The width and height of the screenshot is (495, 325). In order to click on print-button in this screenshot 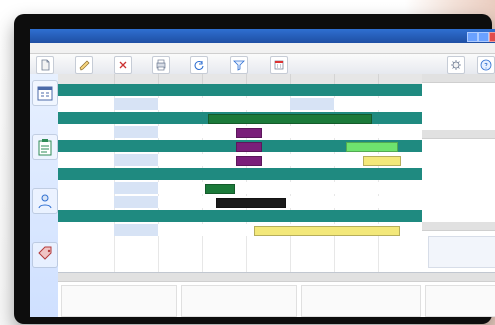, I will do `click(161, 65)`.